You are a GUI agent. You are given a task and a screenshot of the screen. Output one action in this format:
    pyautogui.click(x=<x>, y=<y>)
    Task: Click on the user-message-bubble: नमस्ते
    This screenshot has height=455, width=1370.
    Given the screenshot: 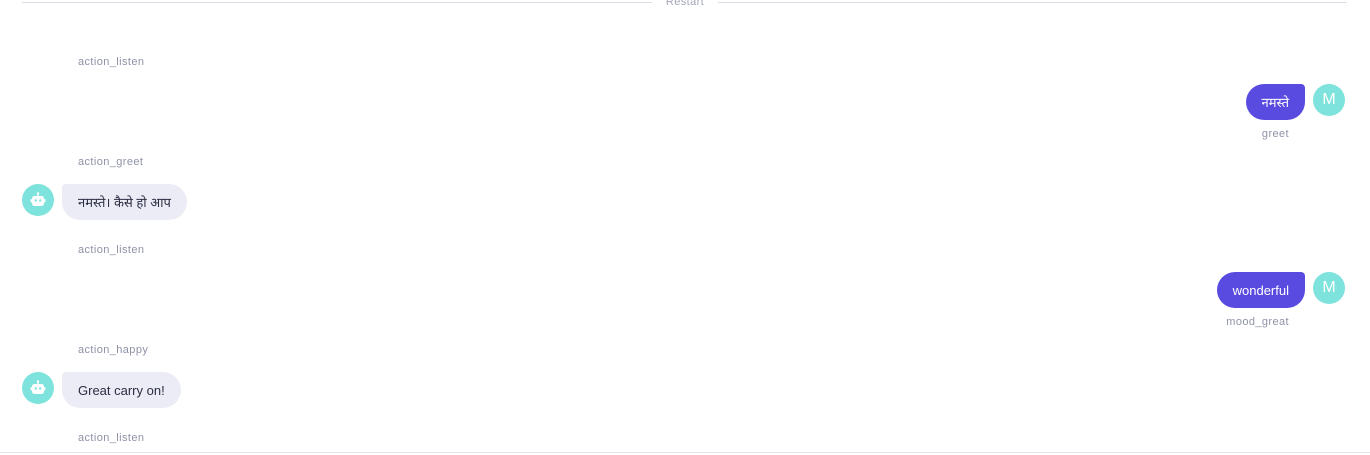 What is the action you would take?
    pyautogui.click(x=1275, y=102)
    